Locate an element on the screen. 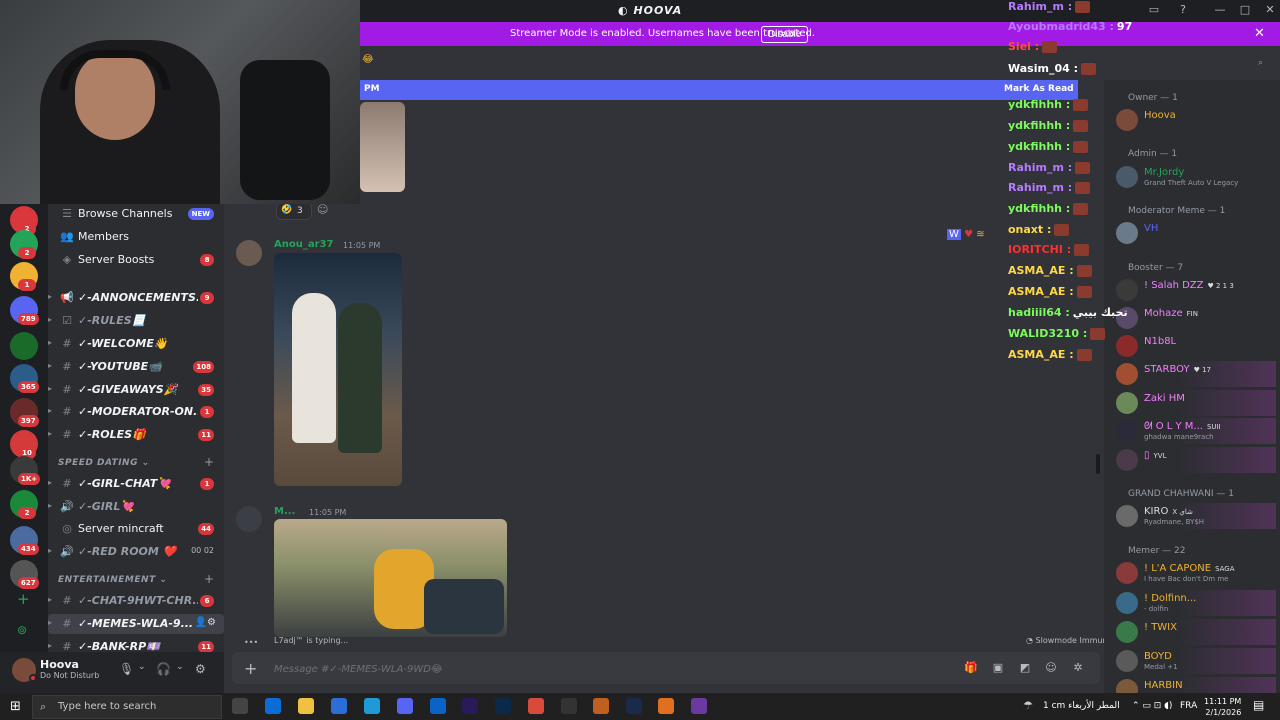 The width and height of the screenshot is (1280, 720). taskbar-clock: 11:11 PM 2/1/2026 is located at coordinates (1222, 707).